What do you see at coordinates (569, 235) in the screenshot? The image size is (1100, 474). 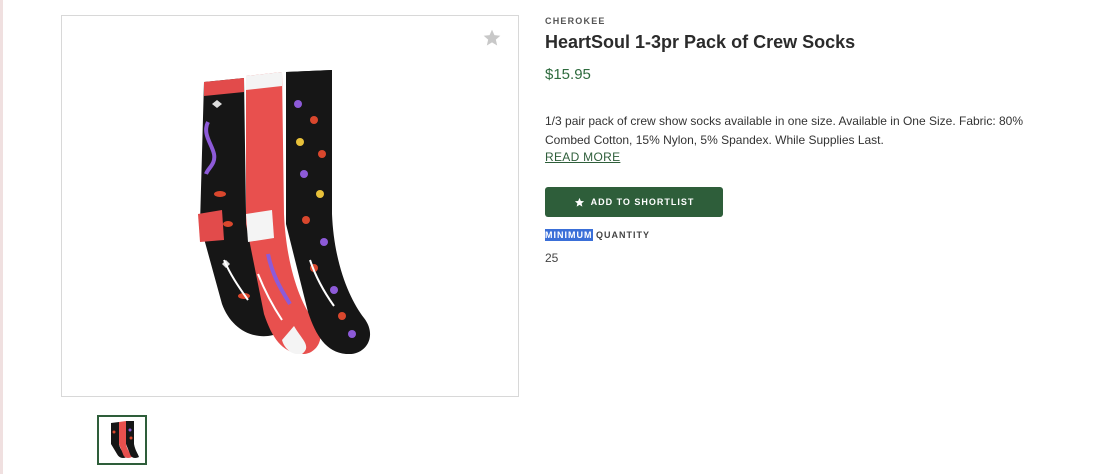 I see `quantity-label-highlight: MINIMUM` at bounding box center [569, 235].